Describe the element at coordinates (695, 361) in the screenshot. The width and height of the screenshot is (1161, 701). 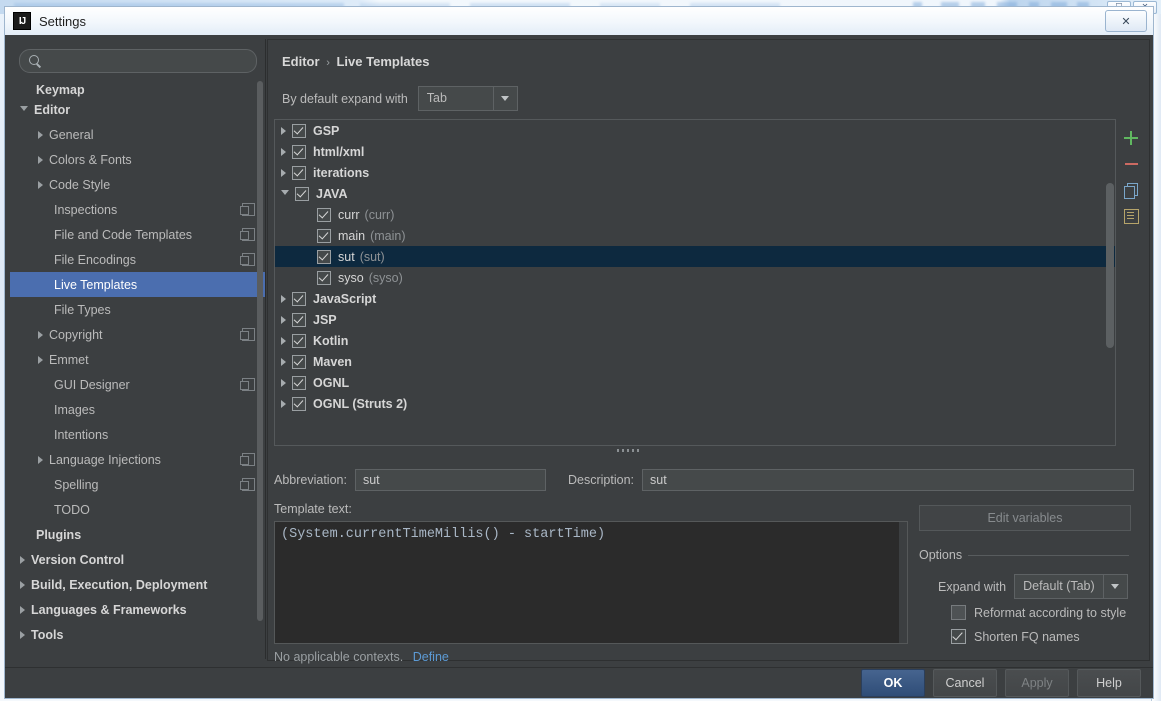
I see `template-row-maven: Maven` at that location.